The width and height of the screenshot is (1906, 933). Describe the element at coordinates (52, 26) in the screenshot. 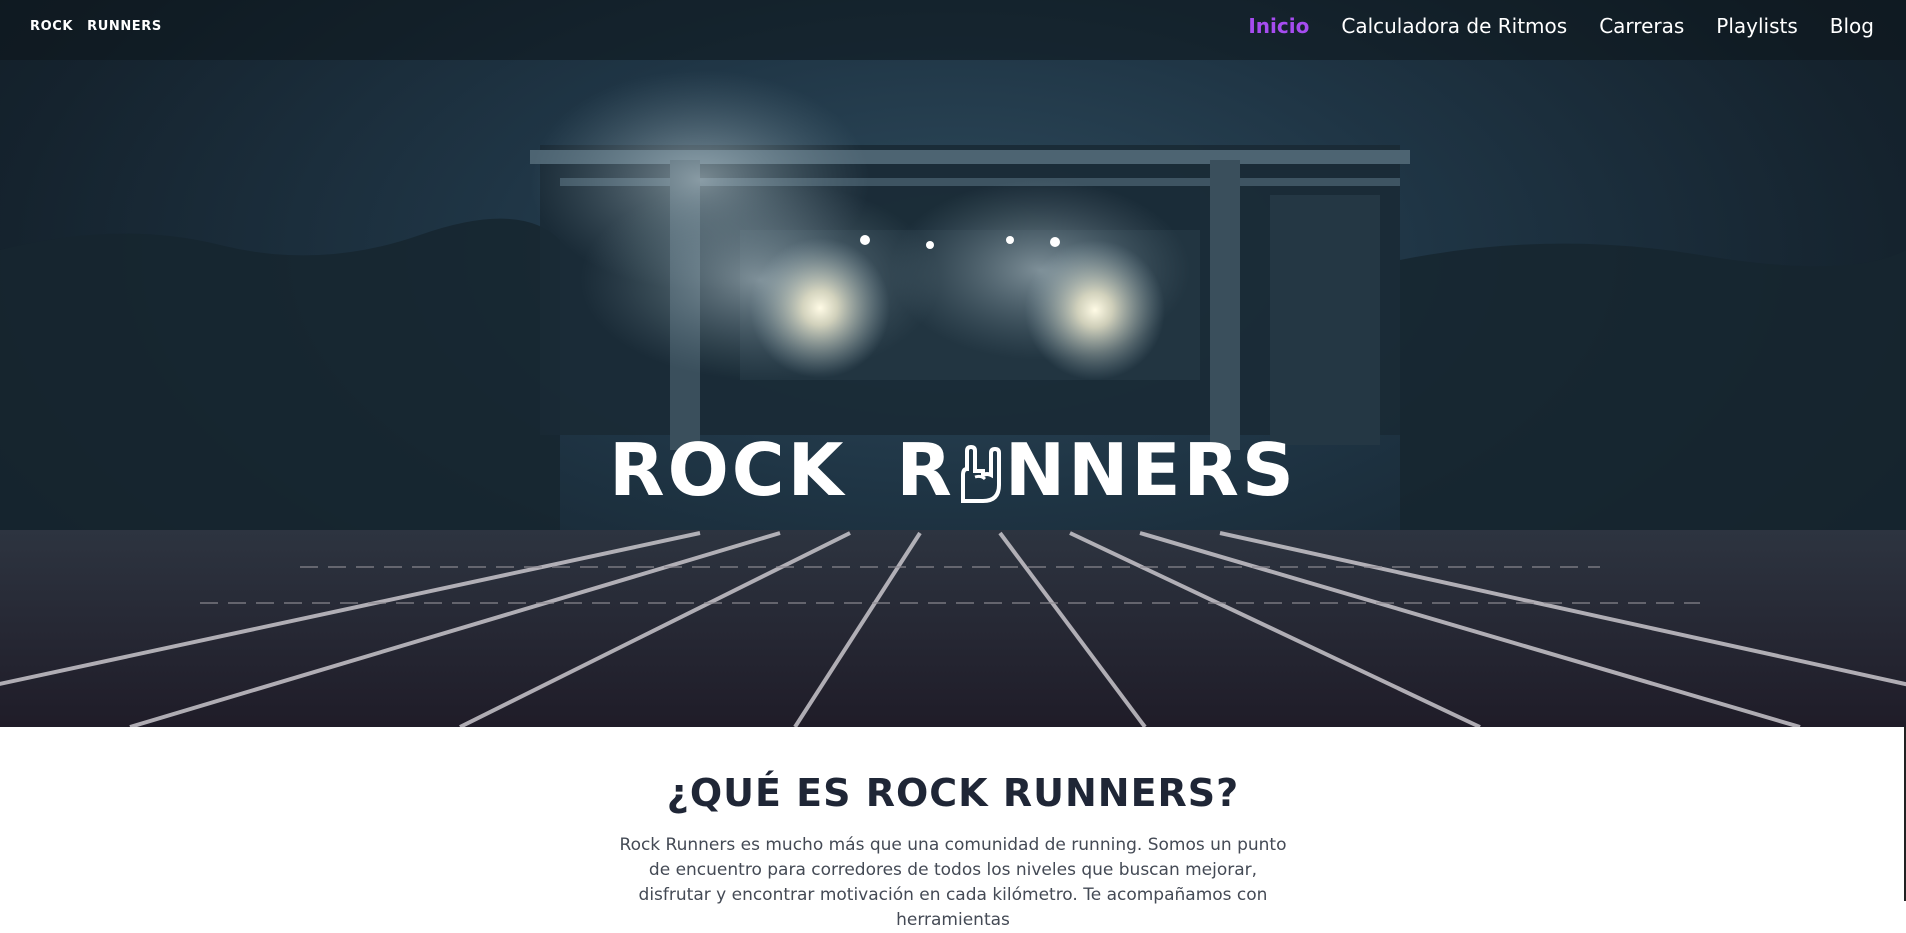

I see `brand-logo-text-rock: ROCK` at that location.